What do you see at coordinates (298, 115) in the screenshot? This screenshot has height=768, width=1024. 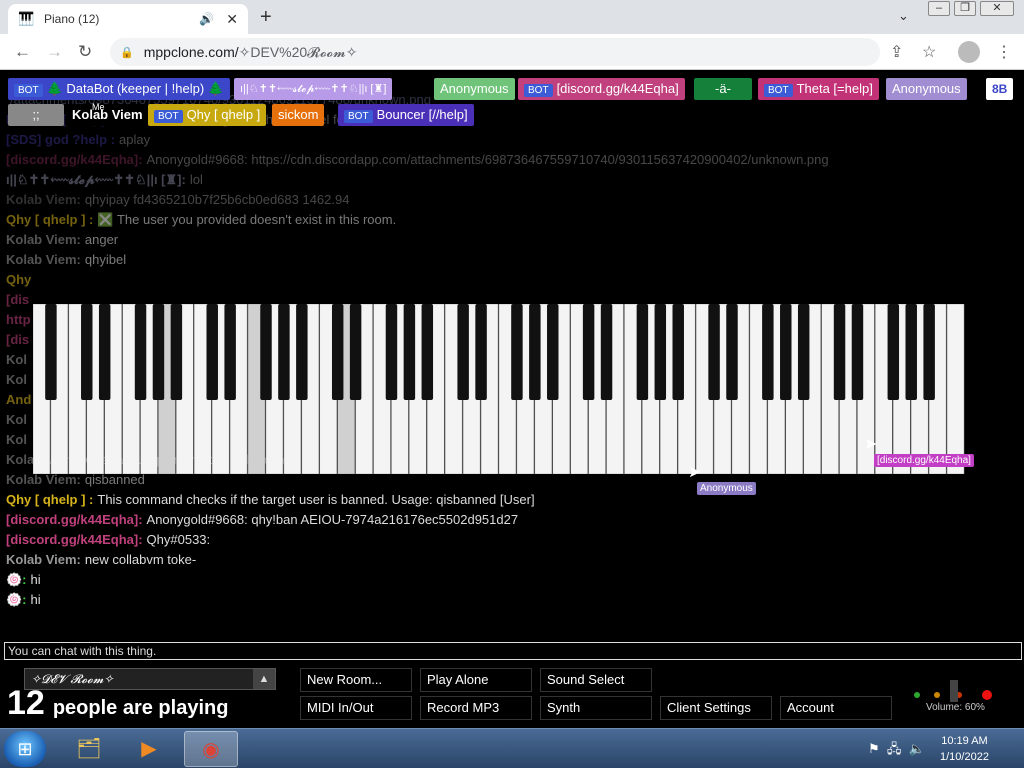 I see `participant-chip: sickom` at bounding box center [298, 115].